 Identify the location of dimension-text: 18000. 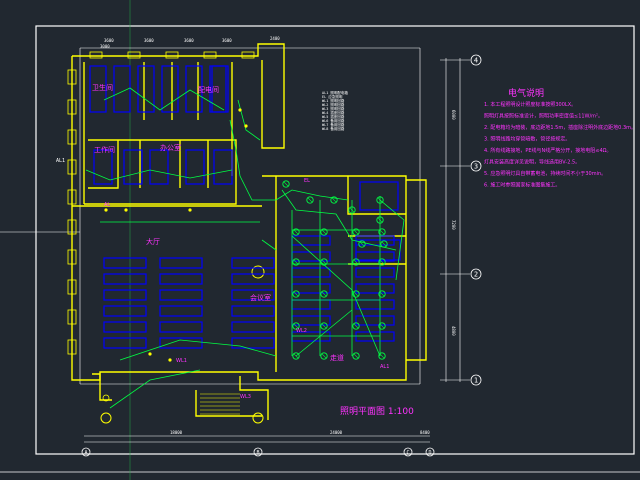
(176, 432).